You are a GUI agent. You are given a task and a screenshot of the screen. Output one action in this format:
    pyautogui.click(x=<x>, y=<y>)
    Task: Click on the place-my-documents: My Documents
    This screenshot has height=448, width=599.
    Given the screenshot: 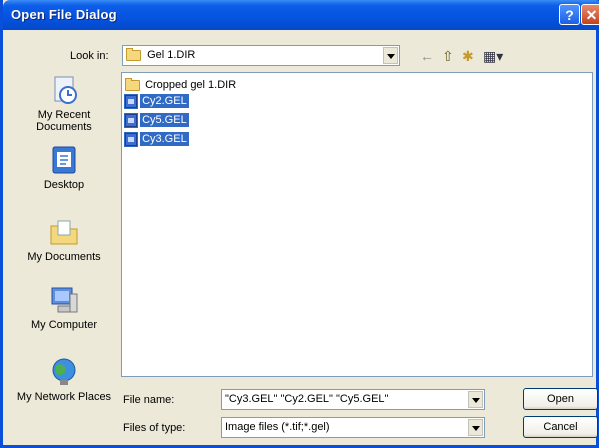 What is the action you would take?
    pyautogui.click(x=64, y=239)
    